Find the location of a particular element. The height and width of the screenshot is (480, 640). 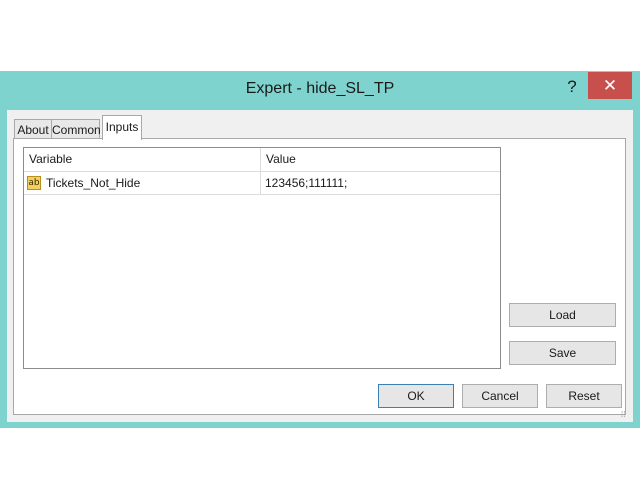

save-button: Save is located at coordinates (562, 353).